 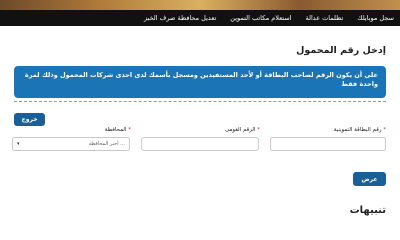 I want to click on national-id-label-text: الرقم القومى, so click(x=240, y=130).